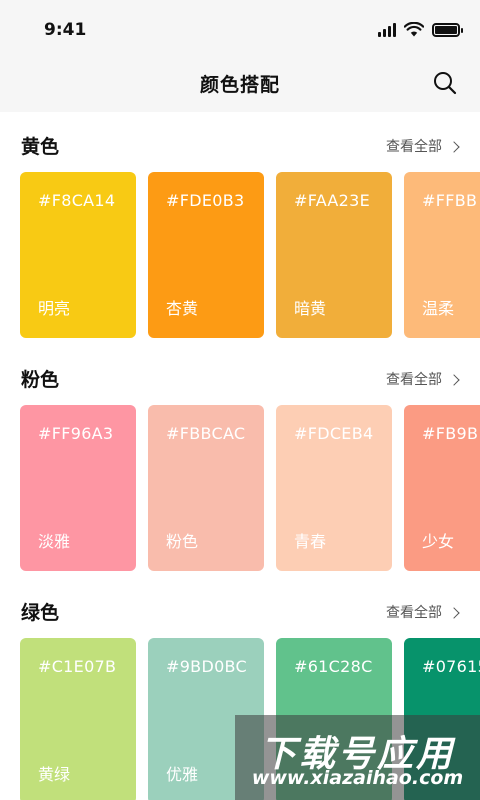 The height and width of the screenshot is (800, 480). What do you see at coordinates (40, 147) in the screenshot?
I see `section-title: 黄色` at bounding box center [40, 147].